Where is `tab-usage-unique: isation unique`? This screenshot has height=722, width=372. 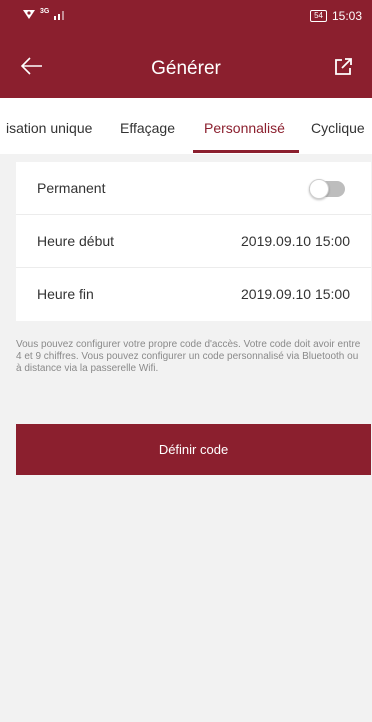
tab-usage-unique: isation unique is located at coordinates (49, 126).